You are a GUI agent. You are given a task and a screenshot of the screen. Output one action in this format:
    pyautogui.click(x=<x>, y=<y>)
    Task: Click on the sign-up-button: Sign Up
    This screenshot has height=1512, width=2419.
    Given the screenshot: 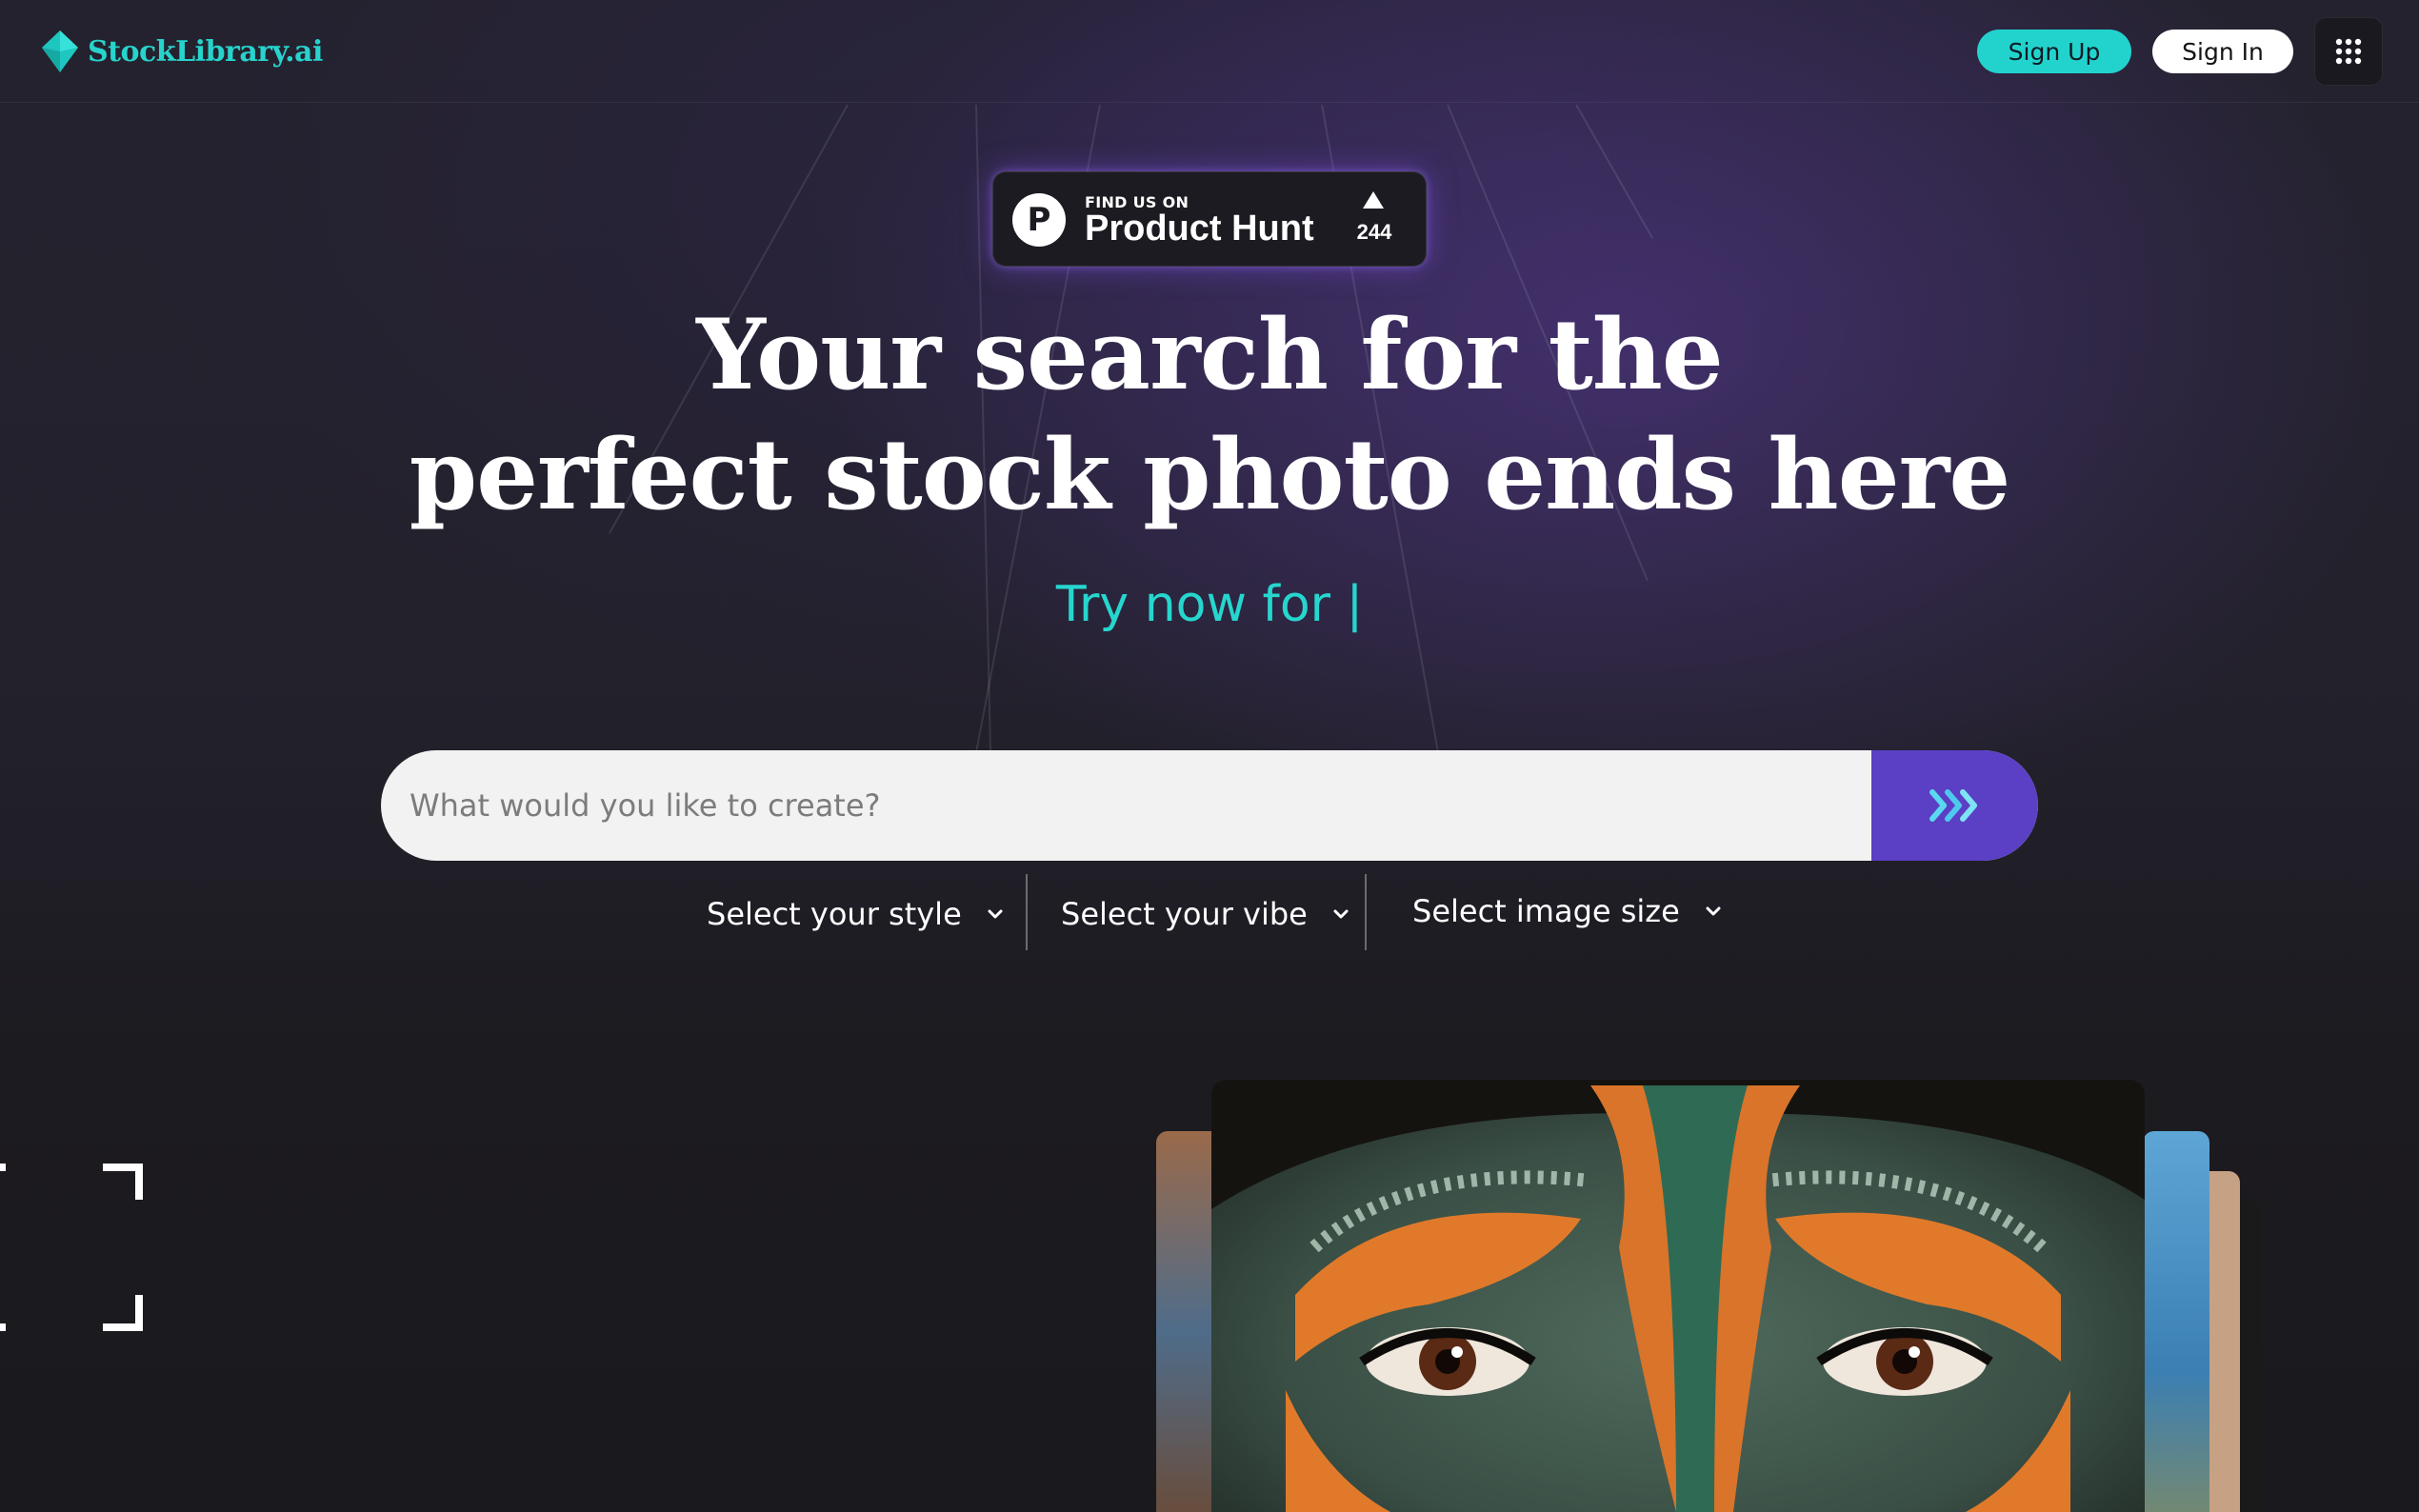 What is the action you would take?
    pyautogui.click(x=2054, y=51)
    